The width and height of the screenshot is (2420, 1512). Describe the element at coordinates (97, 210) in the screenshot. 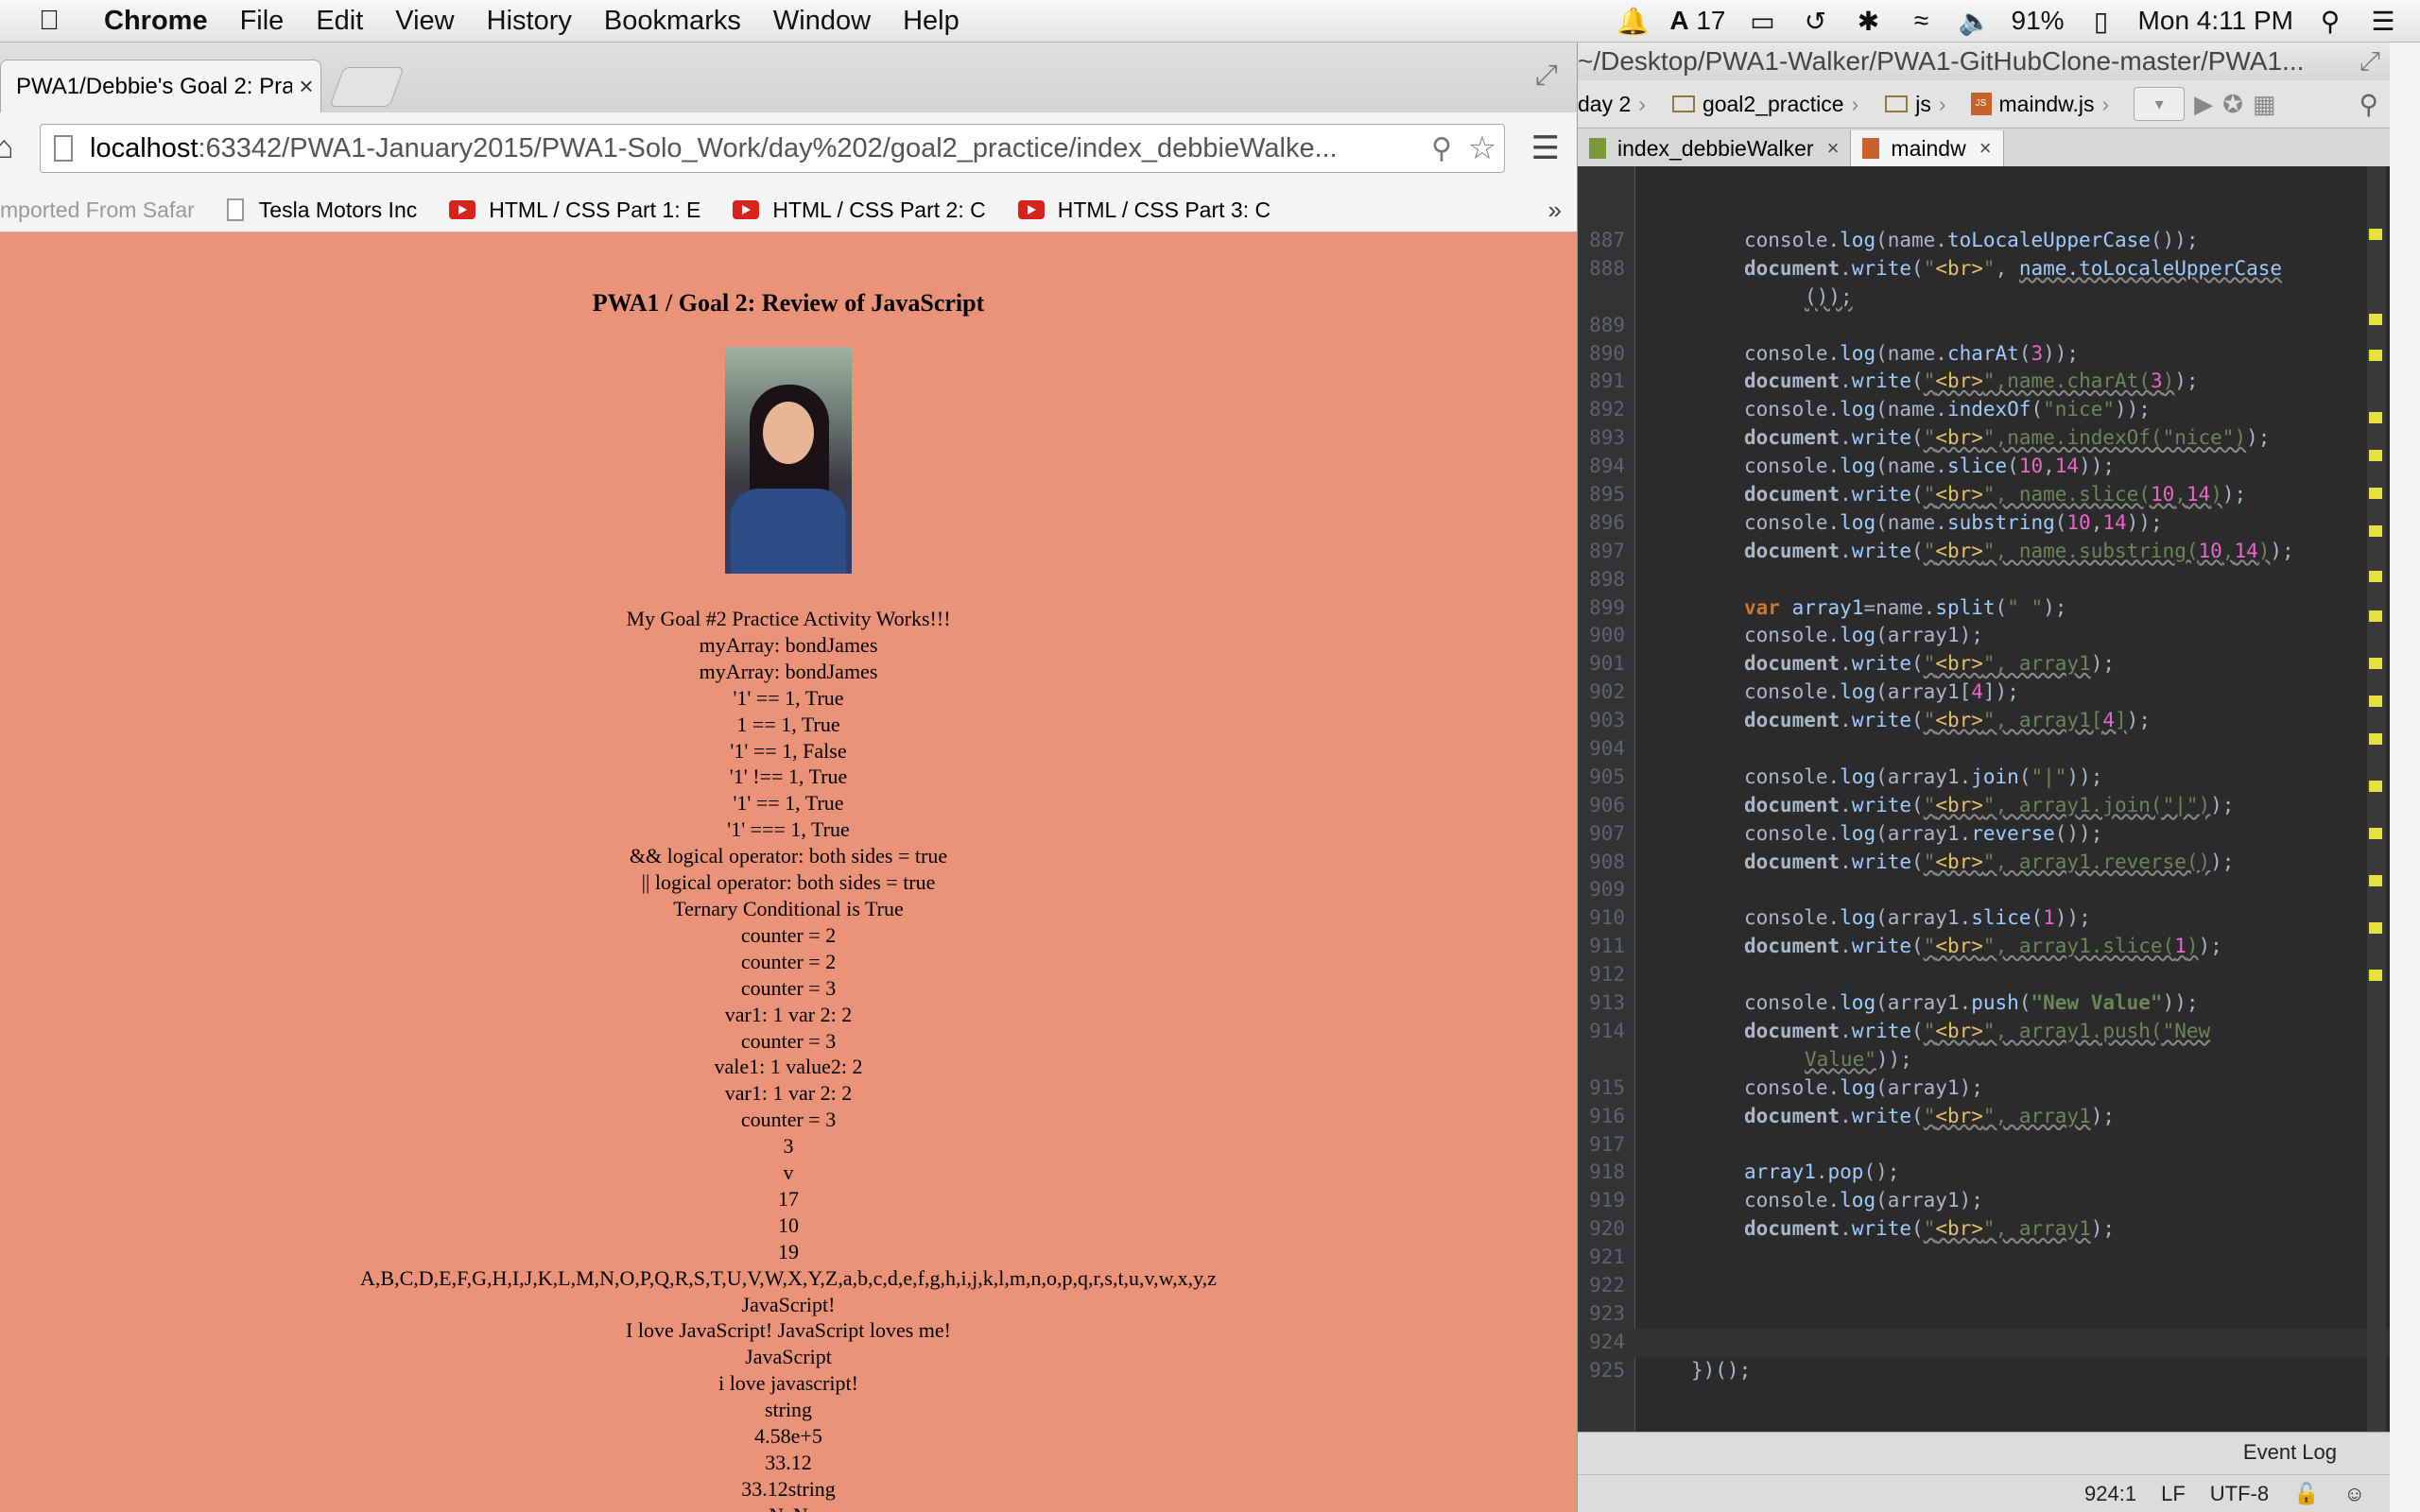

I see `bookmark-imported: mported From Safar` at that location.